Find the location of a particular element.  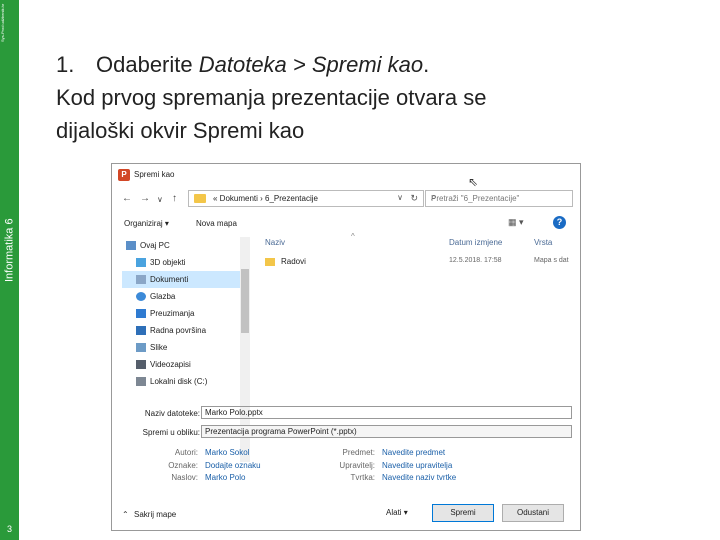

file-name: Radovi is located at coordinates (293, 261).